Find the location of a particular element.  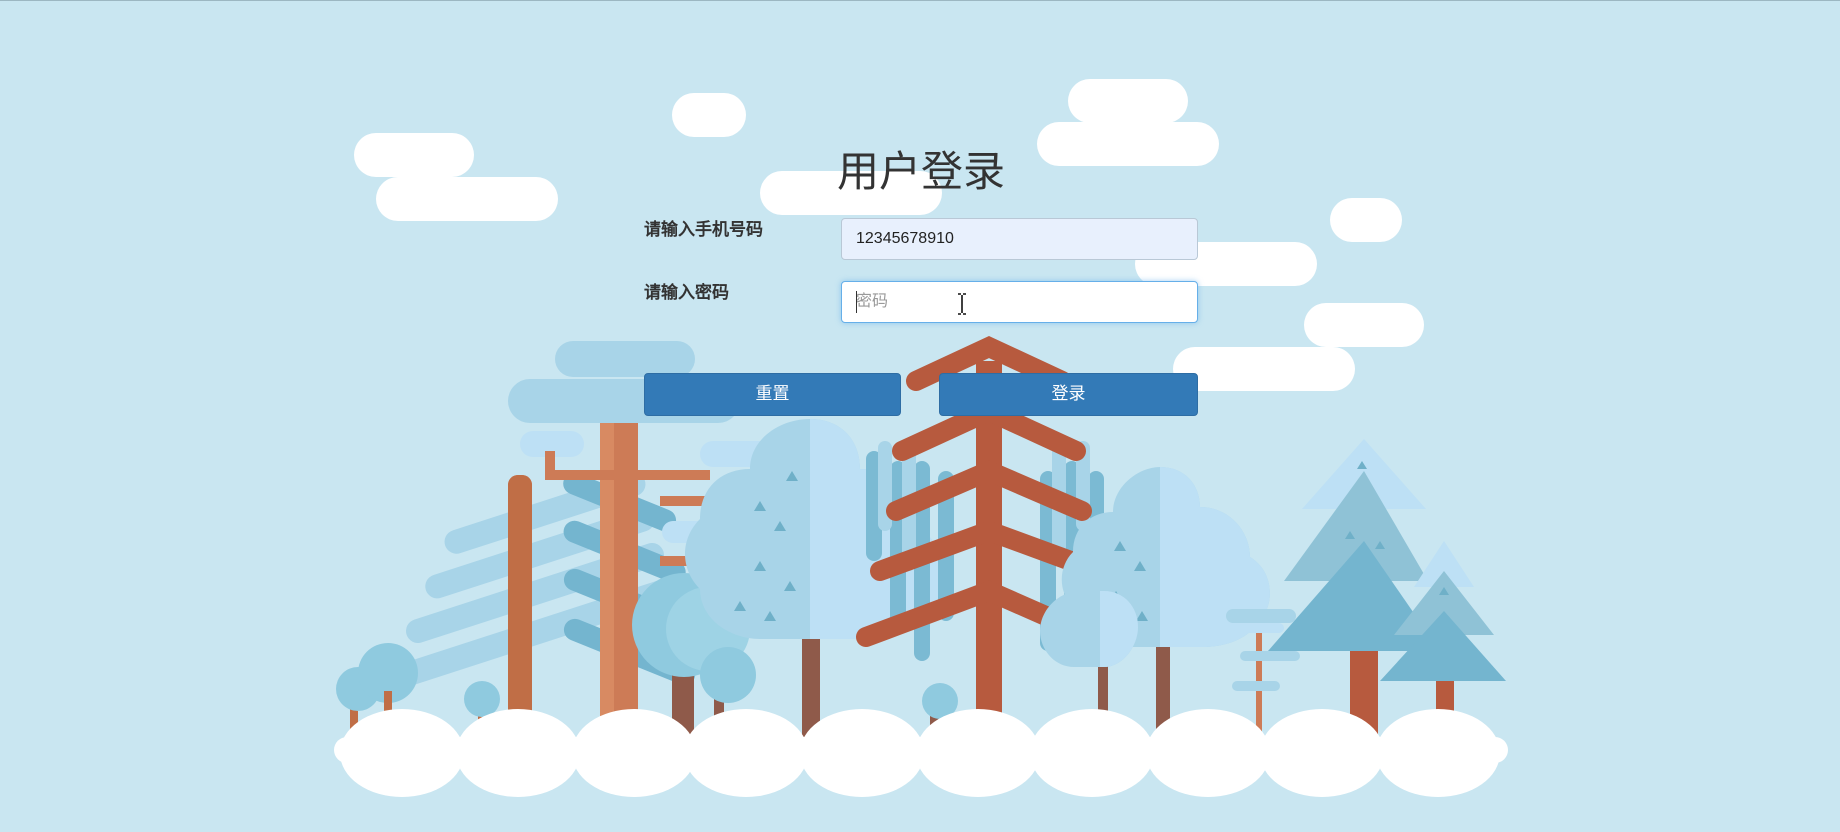

password-label: 请输入密码 is located at coordinates (686, 293).